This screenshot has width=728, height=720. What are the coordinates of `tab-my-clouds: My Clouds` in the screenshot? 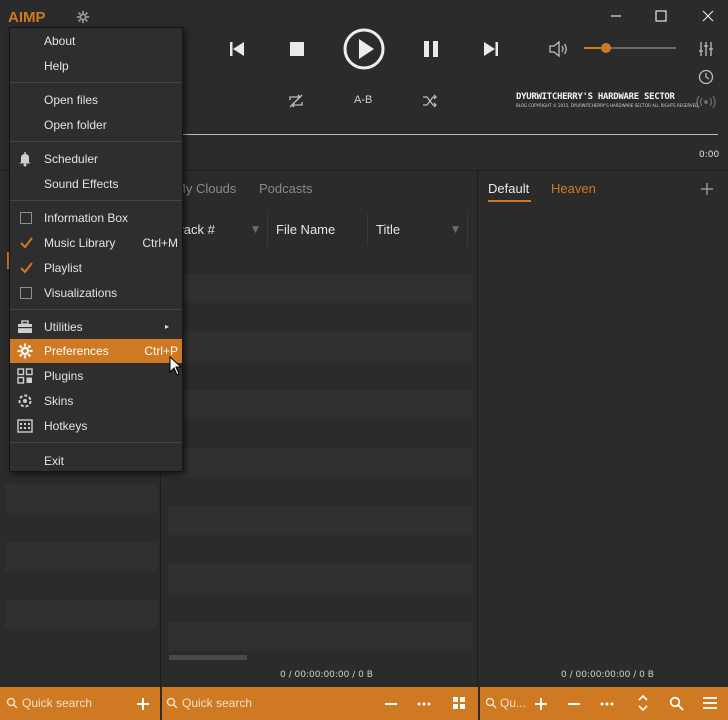 It's located at (205, 188).